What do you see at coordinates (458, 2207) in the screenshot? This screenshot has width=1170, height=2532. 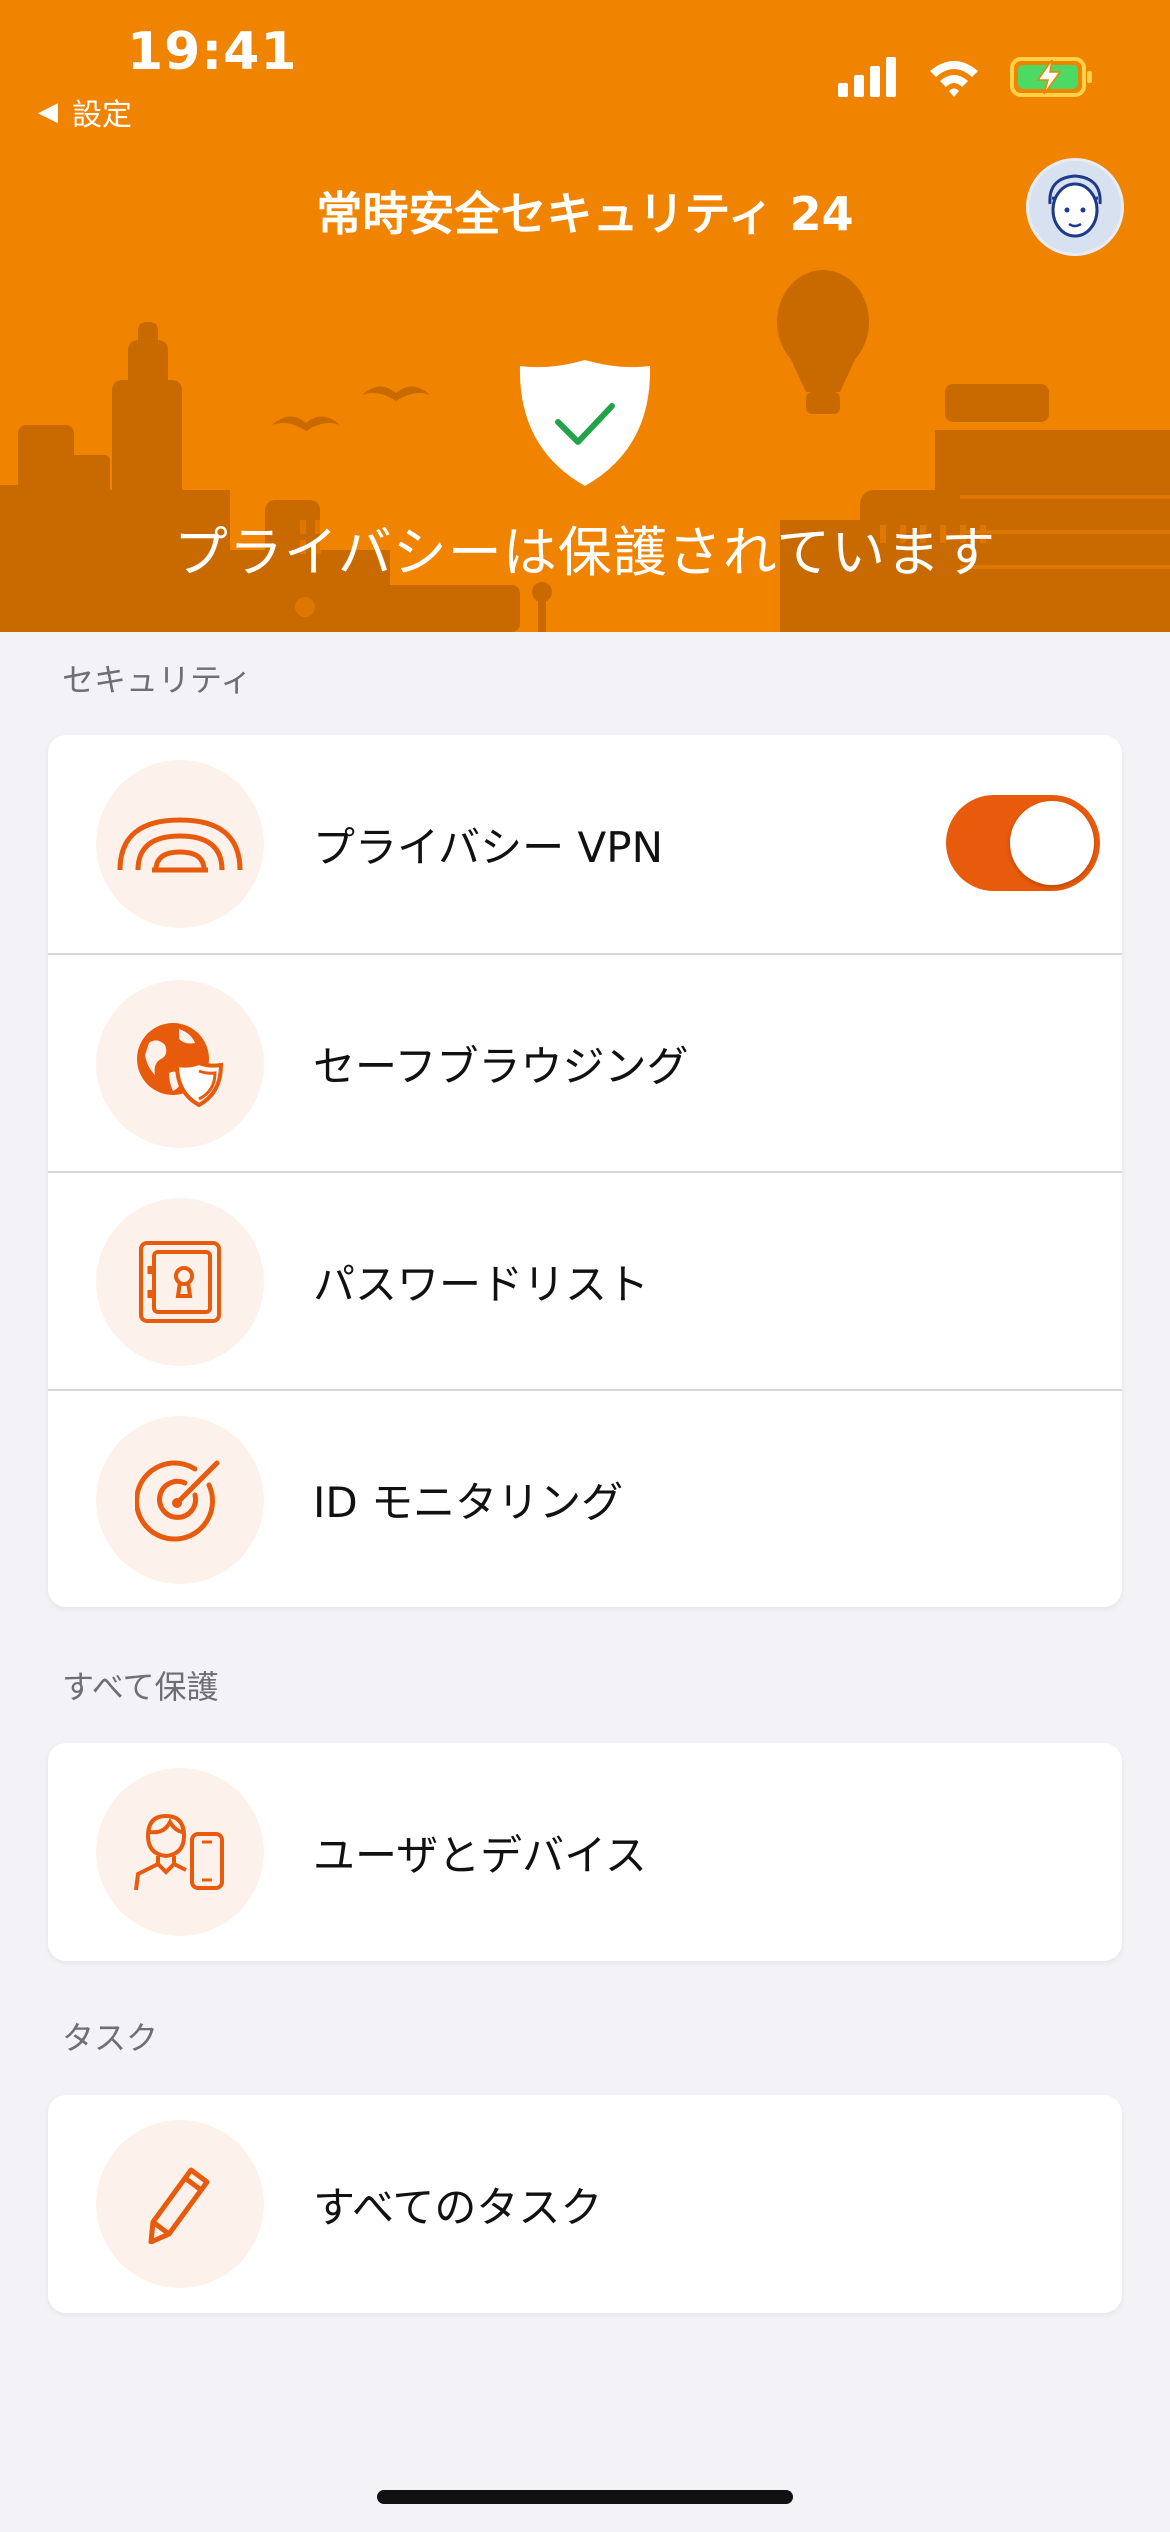 I see `list-item-label: すべてのタスク` at bounding box center [458, 2207].